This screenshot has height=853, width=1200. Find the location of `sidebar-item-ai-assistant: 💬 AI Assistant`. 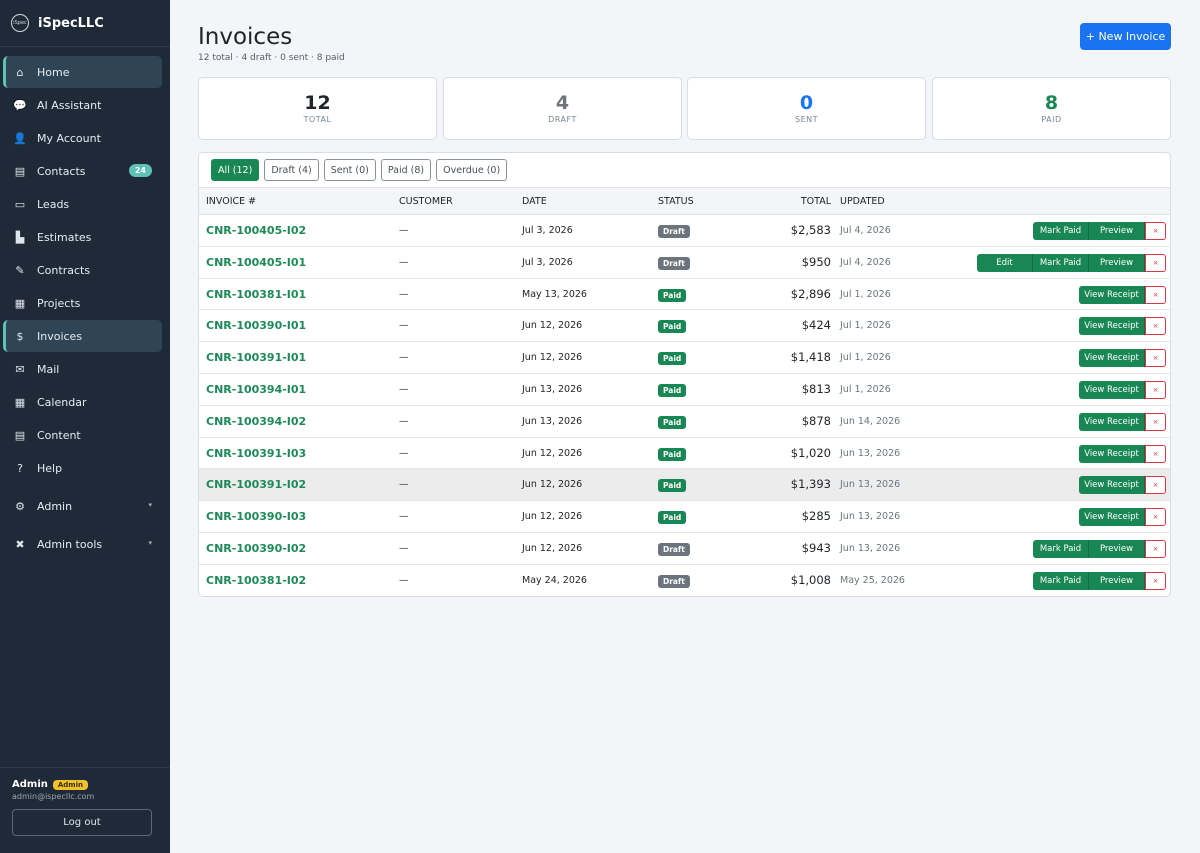

sidebar-item-ai-assistant: 💬 AI Assistant is located at coordinates (82, 105).